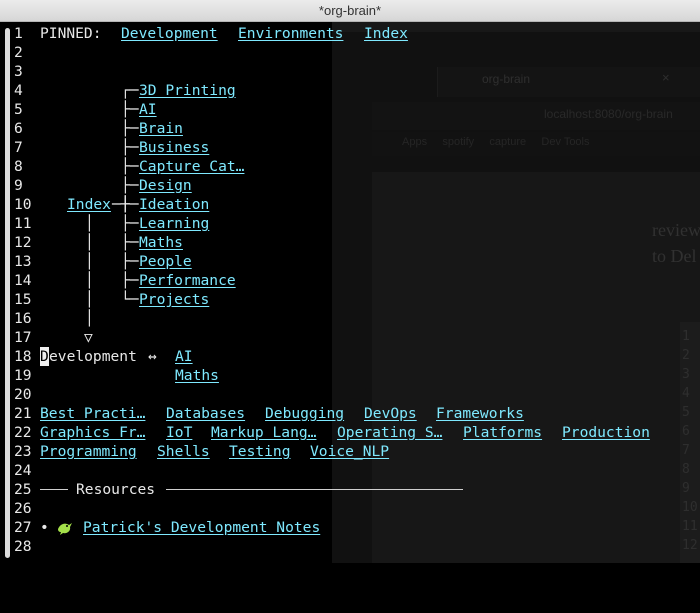 This screenshot has height=613, width=700. I want to click on line-number: 5, so click(18, 109).